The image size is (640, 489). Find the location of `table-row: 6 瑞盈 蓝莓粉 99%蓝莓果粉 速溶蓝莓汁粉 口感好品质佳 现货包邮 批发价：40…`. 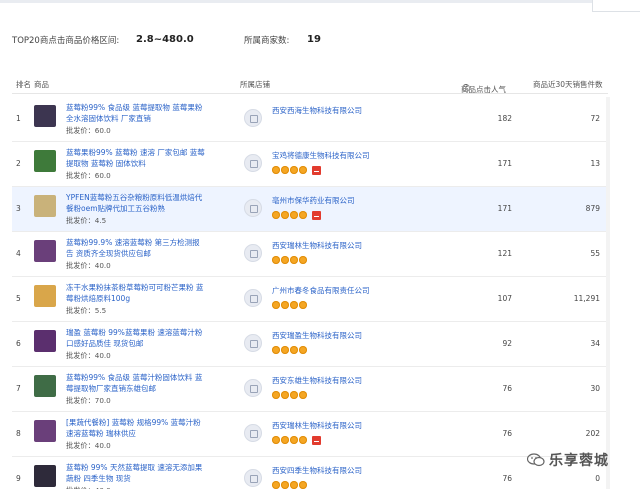

table-row: 6 瑞盈 蓝莓粉 99%蓝莓果粉 速溶蓝莓汁粉 口感好品质佳 现货包邮 批发价：40… is located at coordinates (310, 344).